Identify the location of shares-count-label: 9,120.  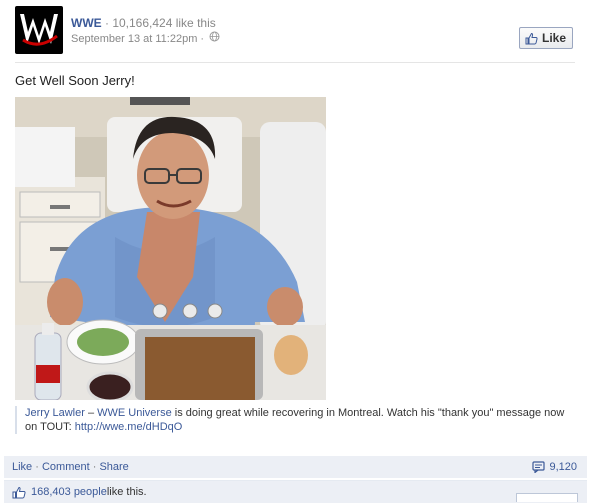
(563, 467).